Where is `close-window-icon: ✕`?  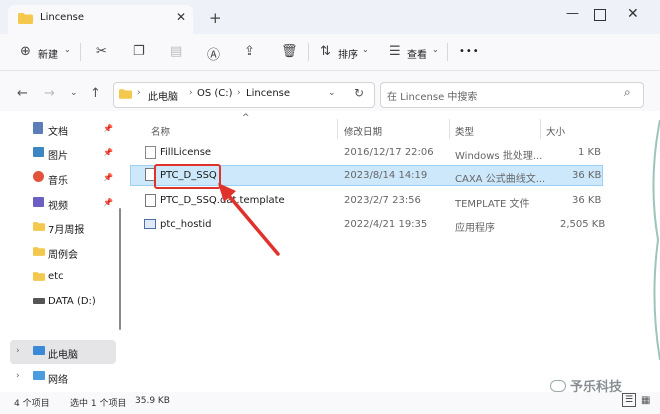 close-window-icon: ✕ is located at coordinates (633, 14).